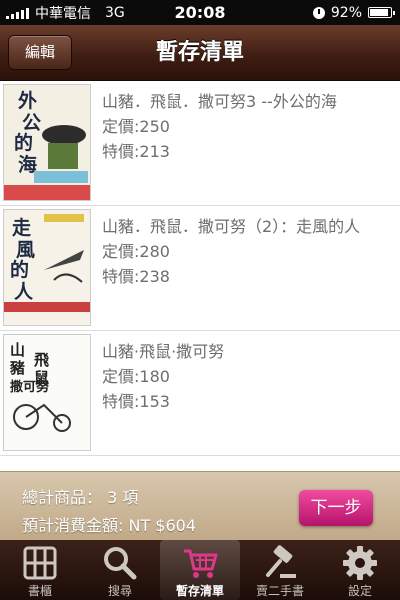 The height and width of the screenshot is (600, 400). I want to click on order-summary: 總計商品： 3 項 預計消費金額: NT $604 下一步, so click(200, 506).